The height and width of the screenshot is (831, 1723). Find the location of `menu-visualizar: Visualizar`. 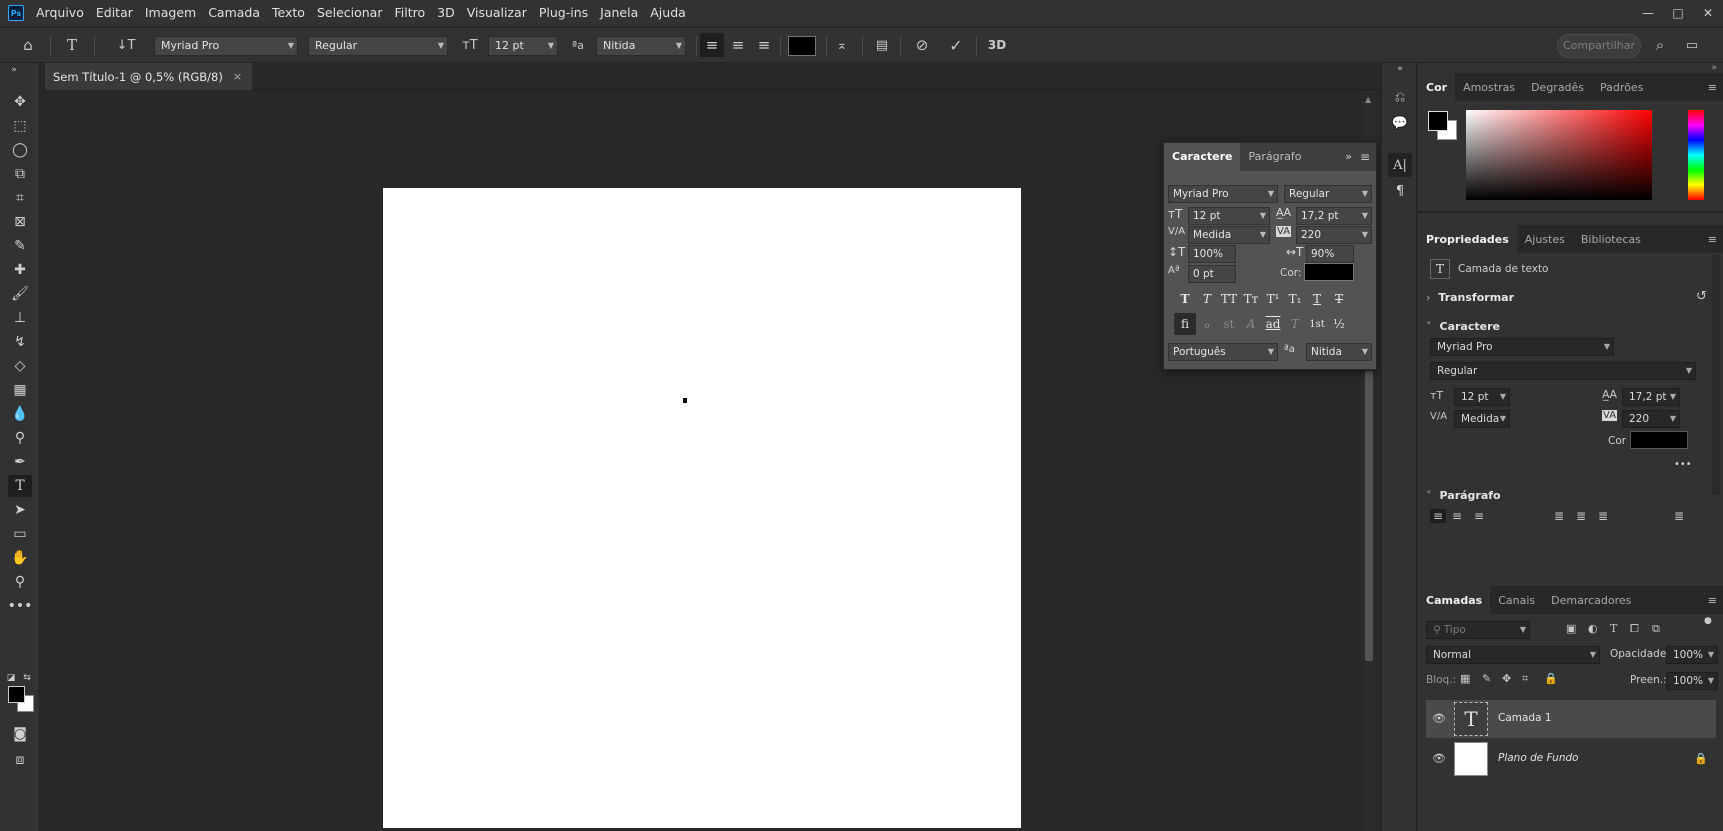

menu-visualizar: Visualizar is located at coordinates (497, 13).